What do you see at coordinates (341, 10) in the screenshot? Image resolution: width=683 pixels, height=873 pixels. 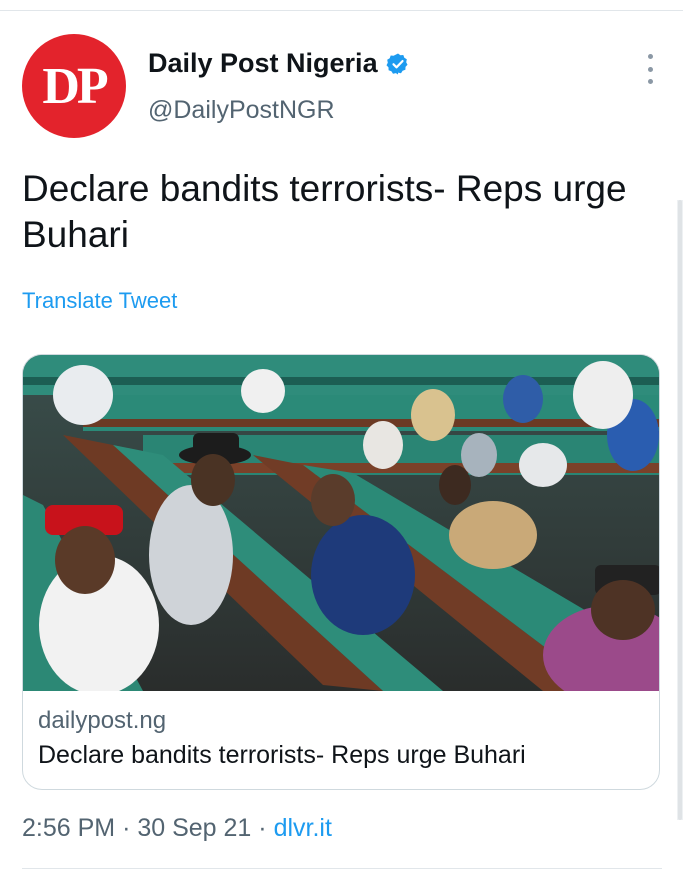 I see `top-divider` at bounding box center [341, 10].